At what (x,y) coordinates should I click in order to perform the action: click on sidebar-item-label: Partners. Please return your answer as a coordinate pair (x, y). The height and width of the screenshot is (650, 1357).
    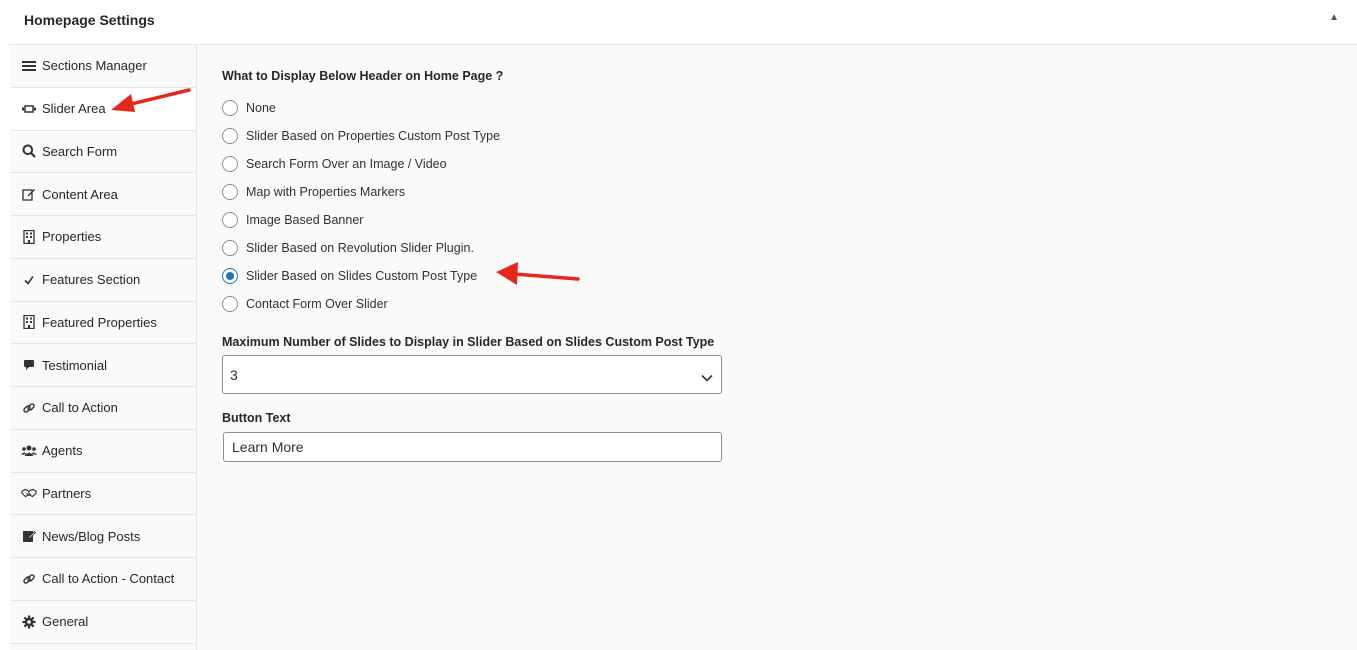
    Looking at the image, I should click on (67, 493).